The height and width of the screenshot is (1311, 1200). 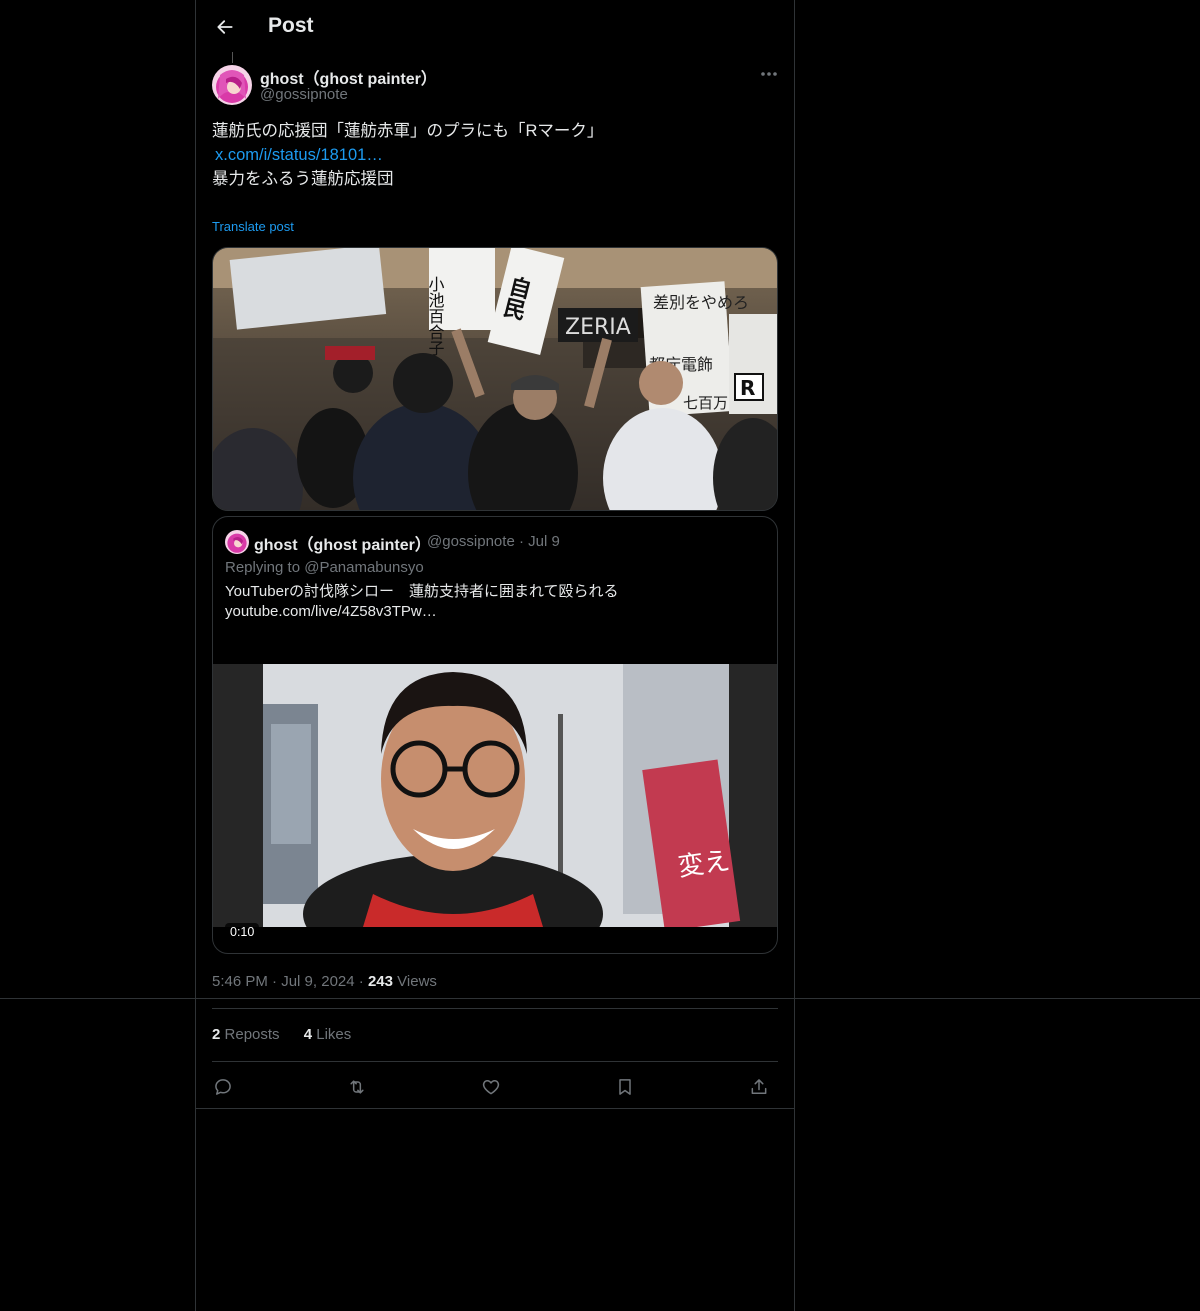 I want to click on page-header: Post, so click(x=495, y=27).